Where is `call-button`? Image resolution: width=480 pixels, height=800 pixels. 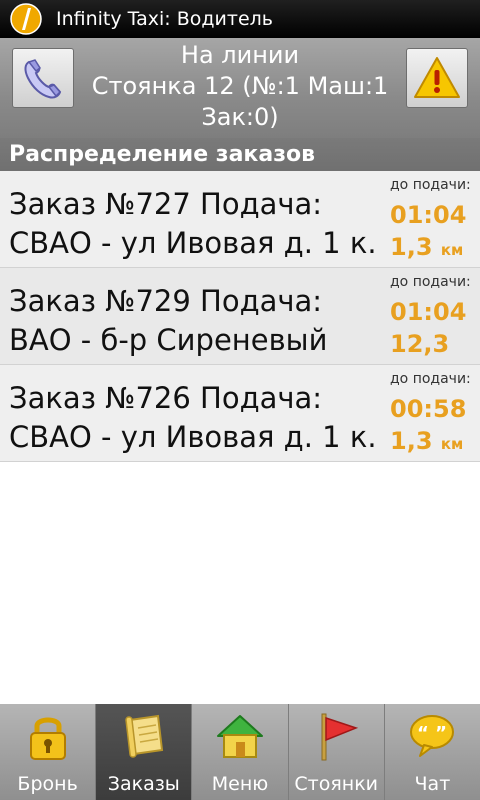
call-button is located at coordinates (43, 78).